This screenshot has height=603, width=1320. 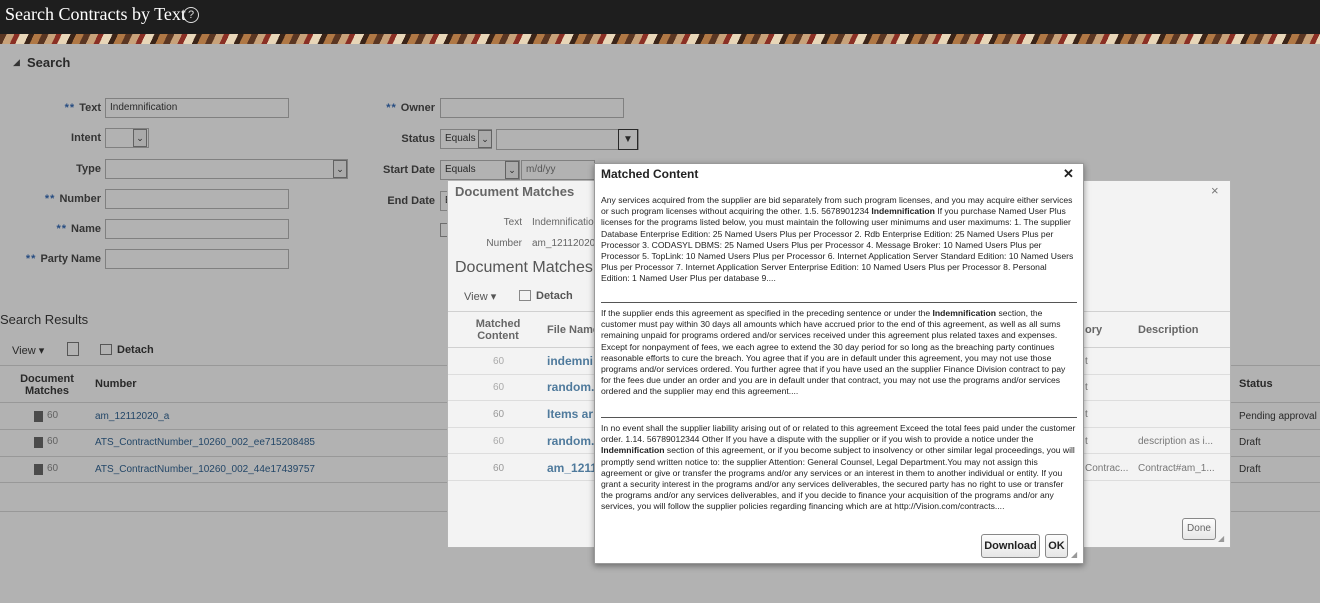 What do you see at coordinates (570, 361) in the screenshot?
I see `file-name-link: indemni` at bounding box center [570, 361].